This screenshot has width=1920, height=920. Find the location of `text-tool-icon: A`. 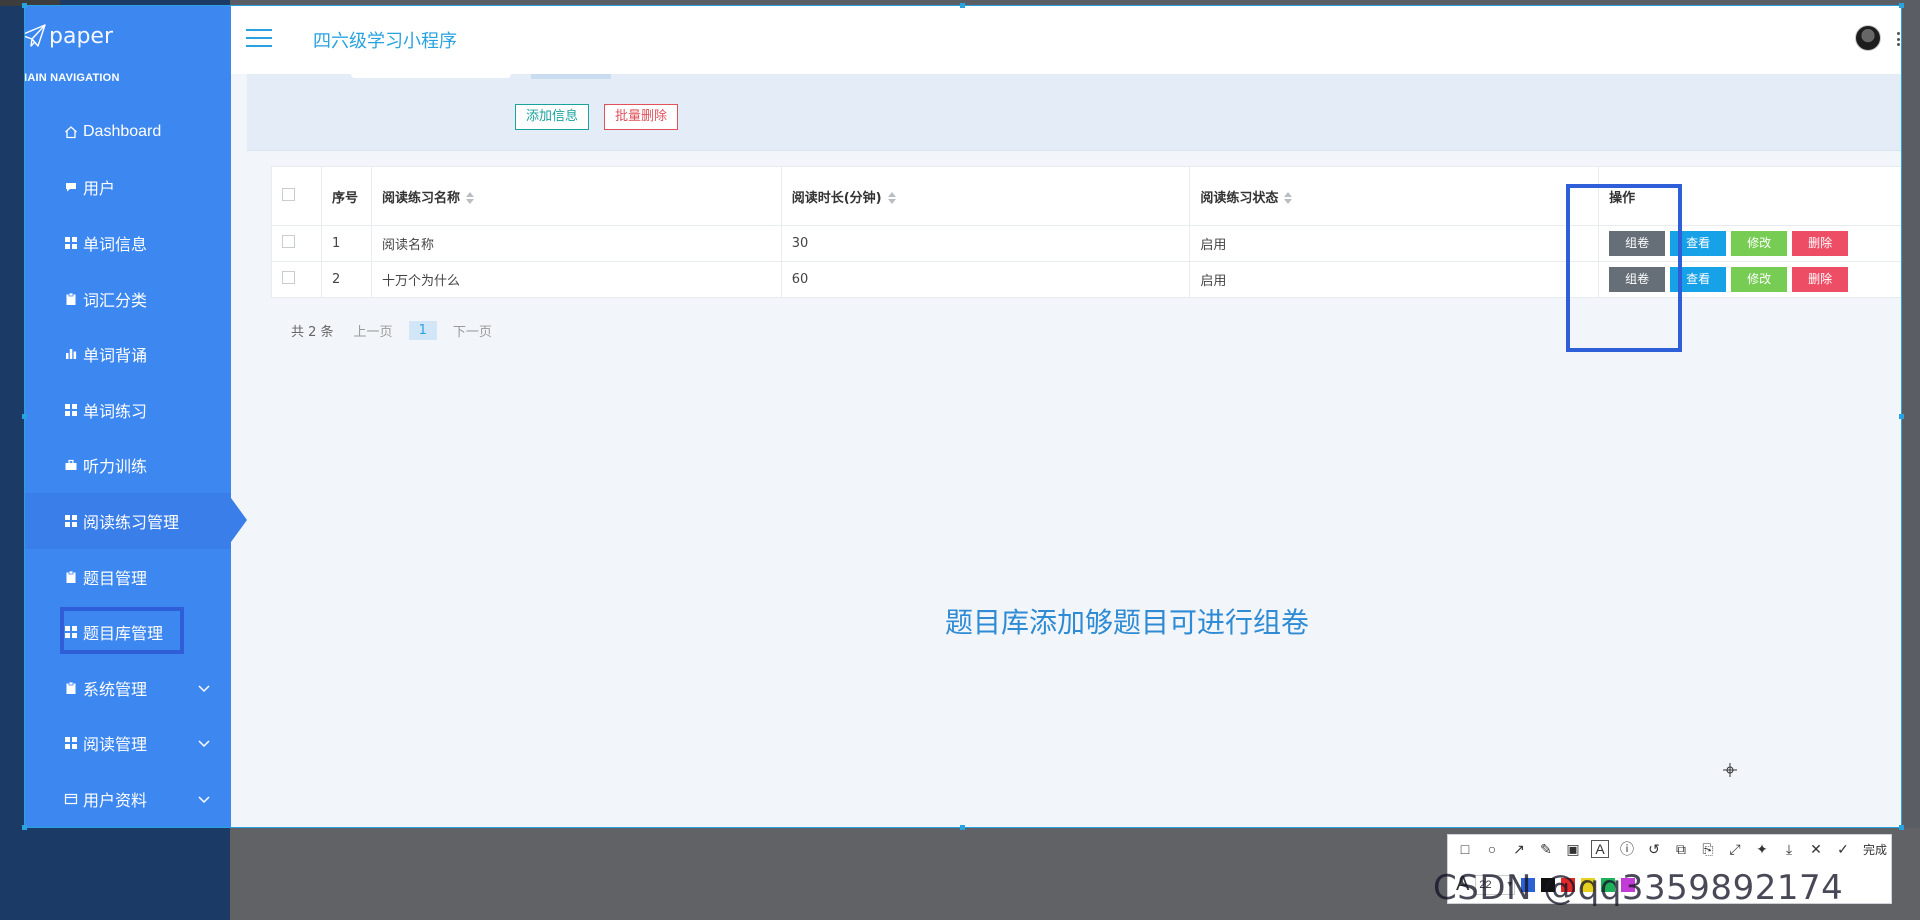

text-tool-icon: A is located at coordinates (1600, 849).